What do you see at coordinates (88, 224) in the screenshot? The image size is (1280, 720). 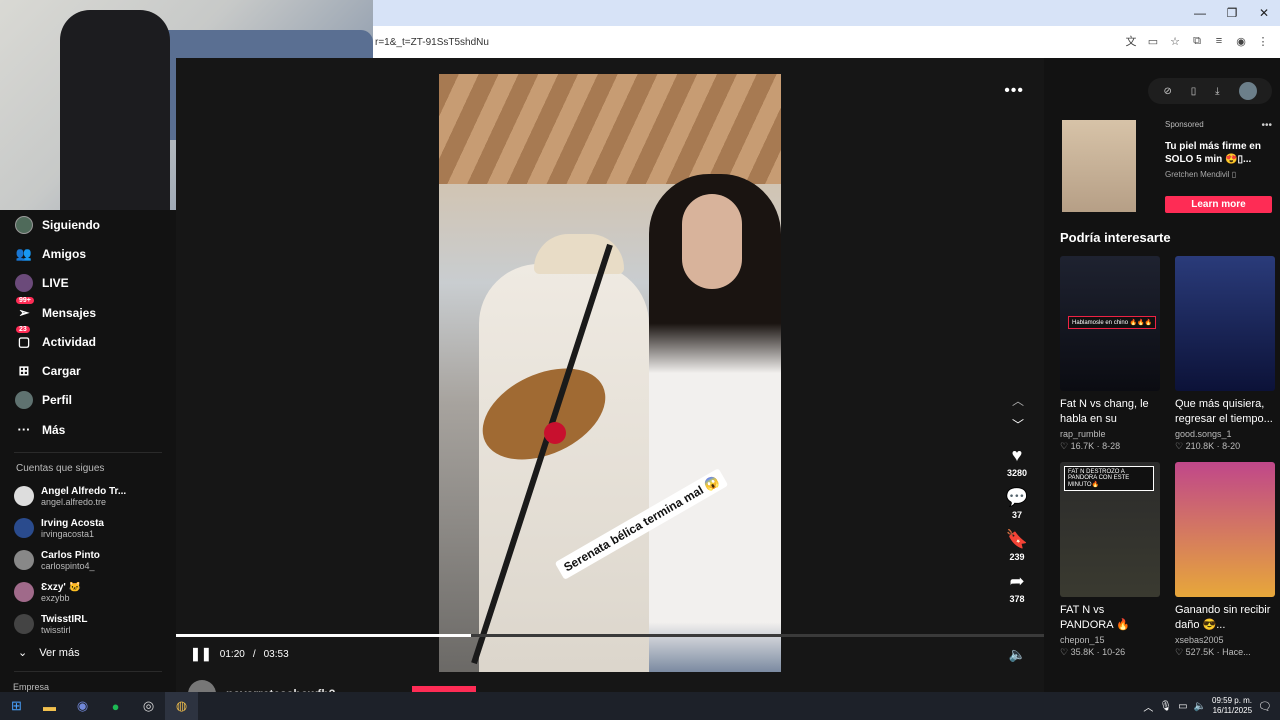 I see `nav-following: Siguiendo` at bounding box center [88, 224].